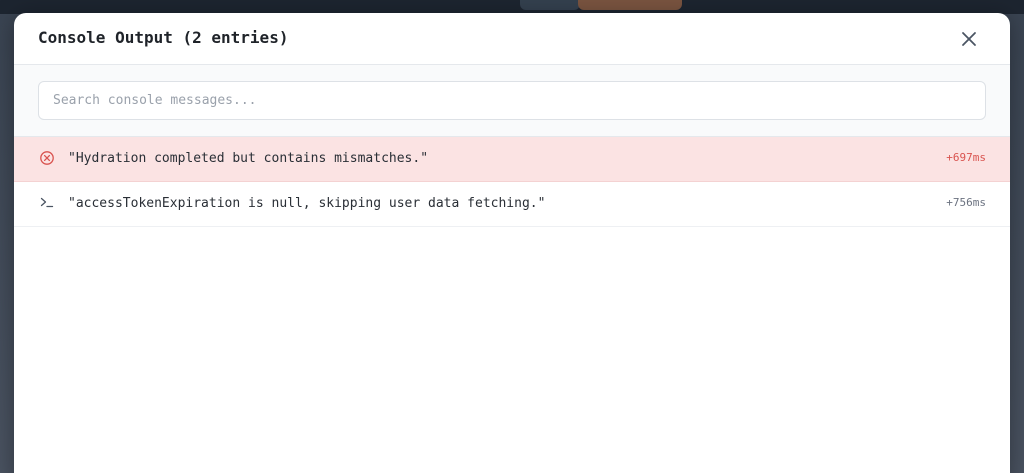 This screenshot has width=1024, height=473. Describe the element at coordinates (163, 37) in the screenshot. I see `dialog-title: Console Output (2 entries)` at that location.